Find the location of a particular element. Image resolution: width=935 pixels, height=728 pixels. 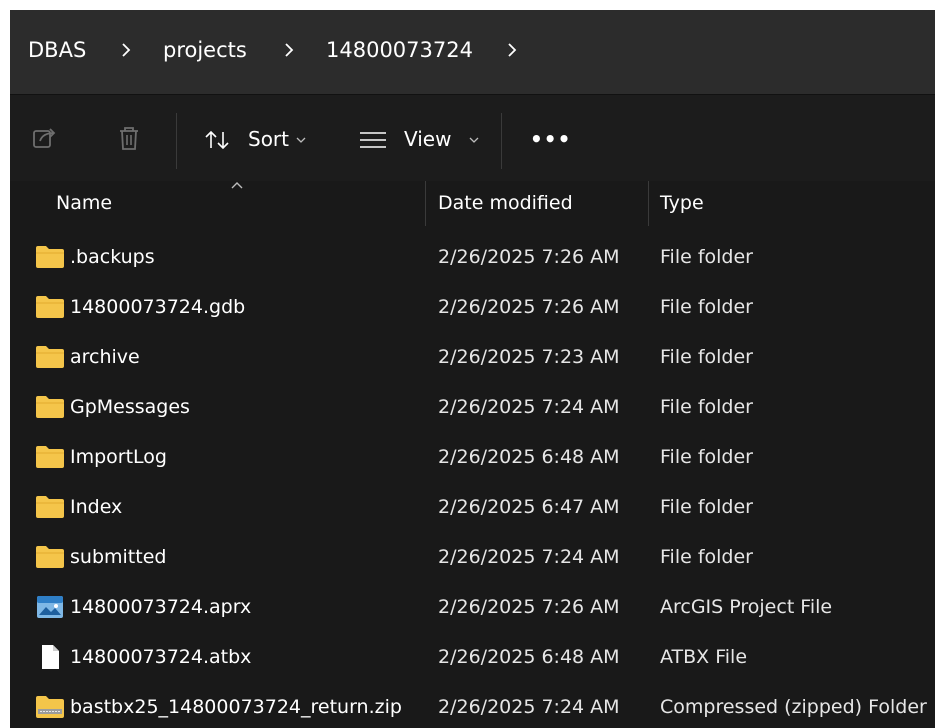

list-item: archive 2/26/2025 7:23 AM File folder is located at coordinates (472, 357).